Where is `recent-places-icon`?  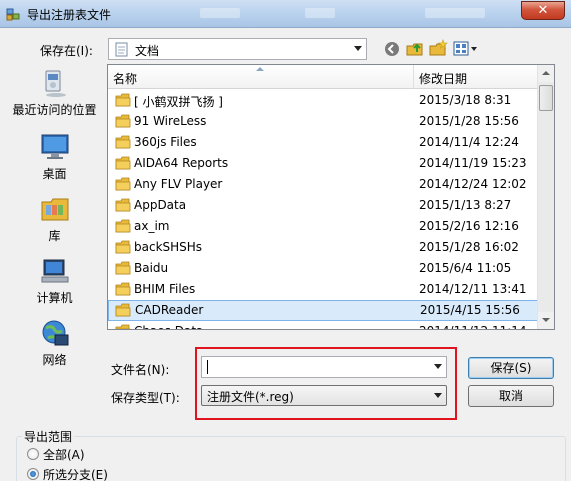 recent-places-icon is located at coordinates (55, 83).